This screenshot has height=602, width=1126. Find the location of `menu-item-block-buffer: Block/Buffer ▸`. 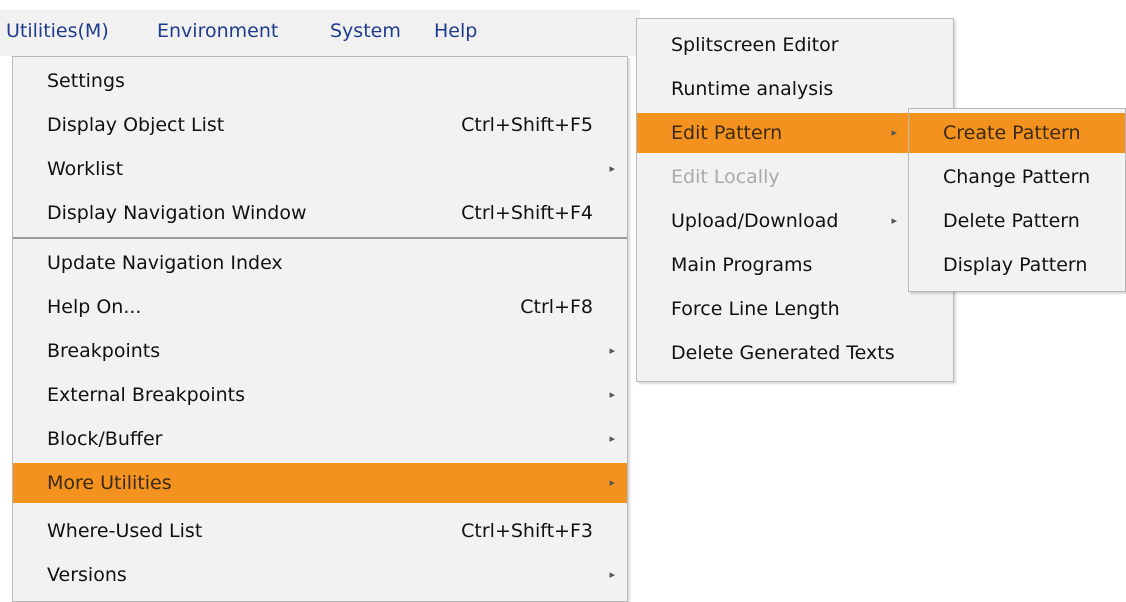

menu-item-block-buffer: Block/Buffer ▸ is located at coordinates (320, 439).